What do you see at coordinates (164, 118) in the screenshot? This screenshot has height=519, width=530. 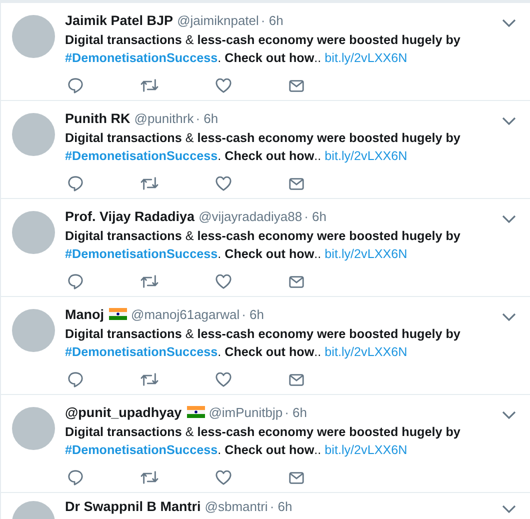 I see `user-handle: @punithrk` at bounding box center [164, 118].